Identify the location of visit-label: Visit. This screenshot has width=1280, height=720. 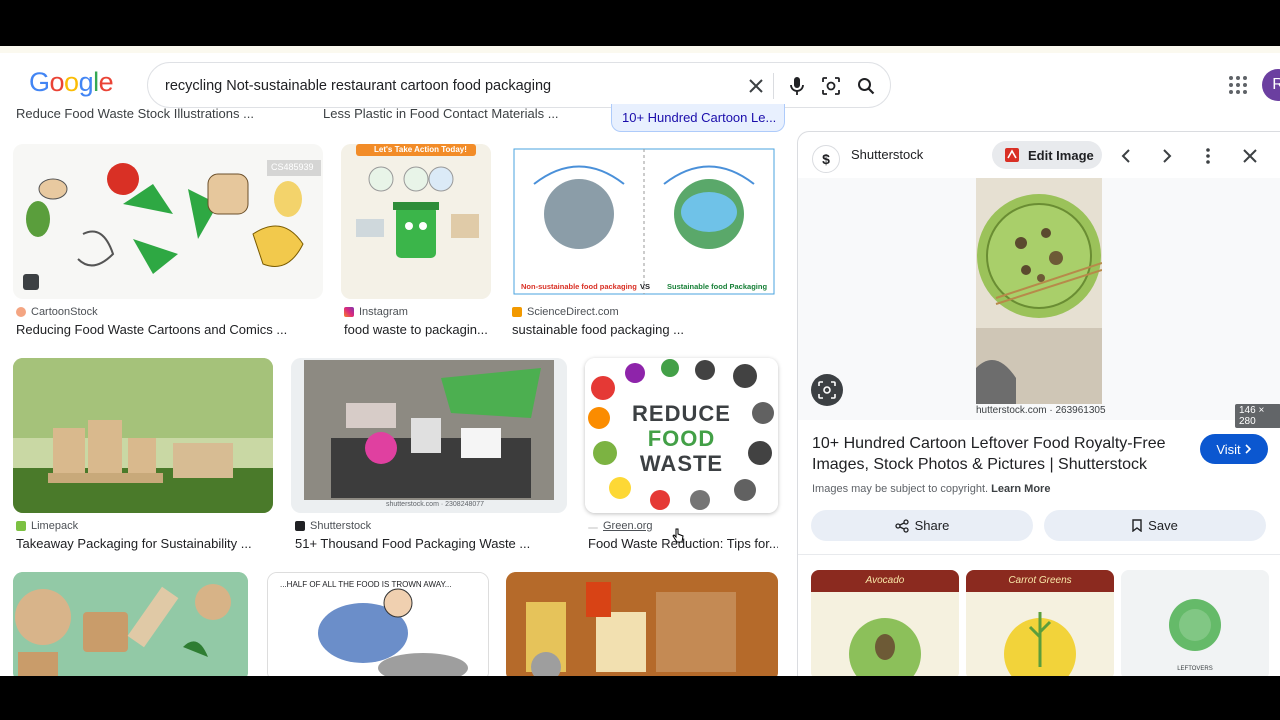
(1228, 449).